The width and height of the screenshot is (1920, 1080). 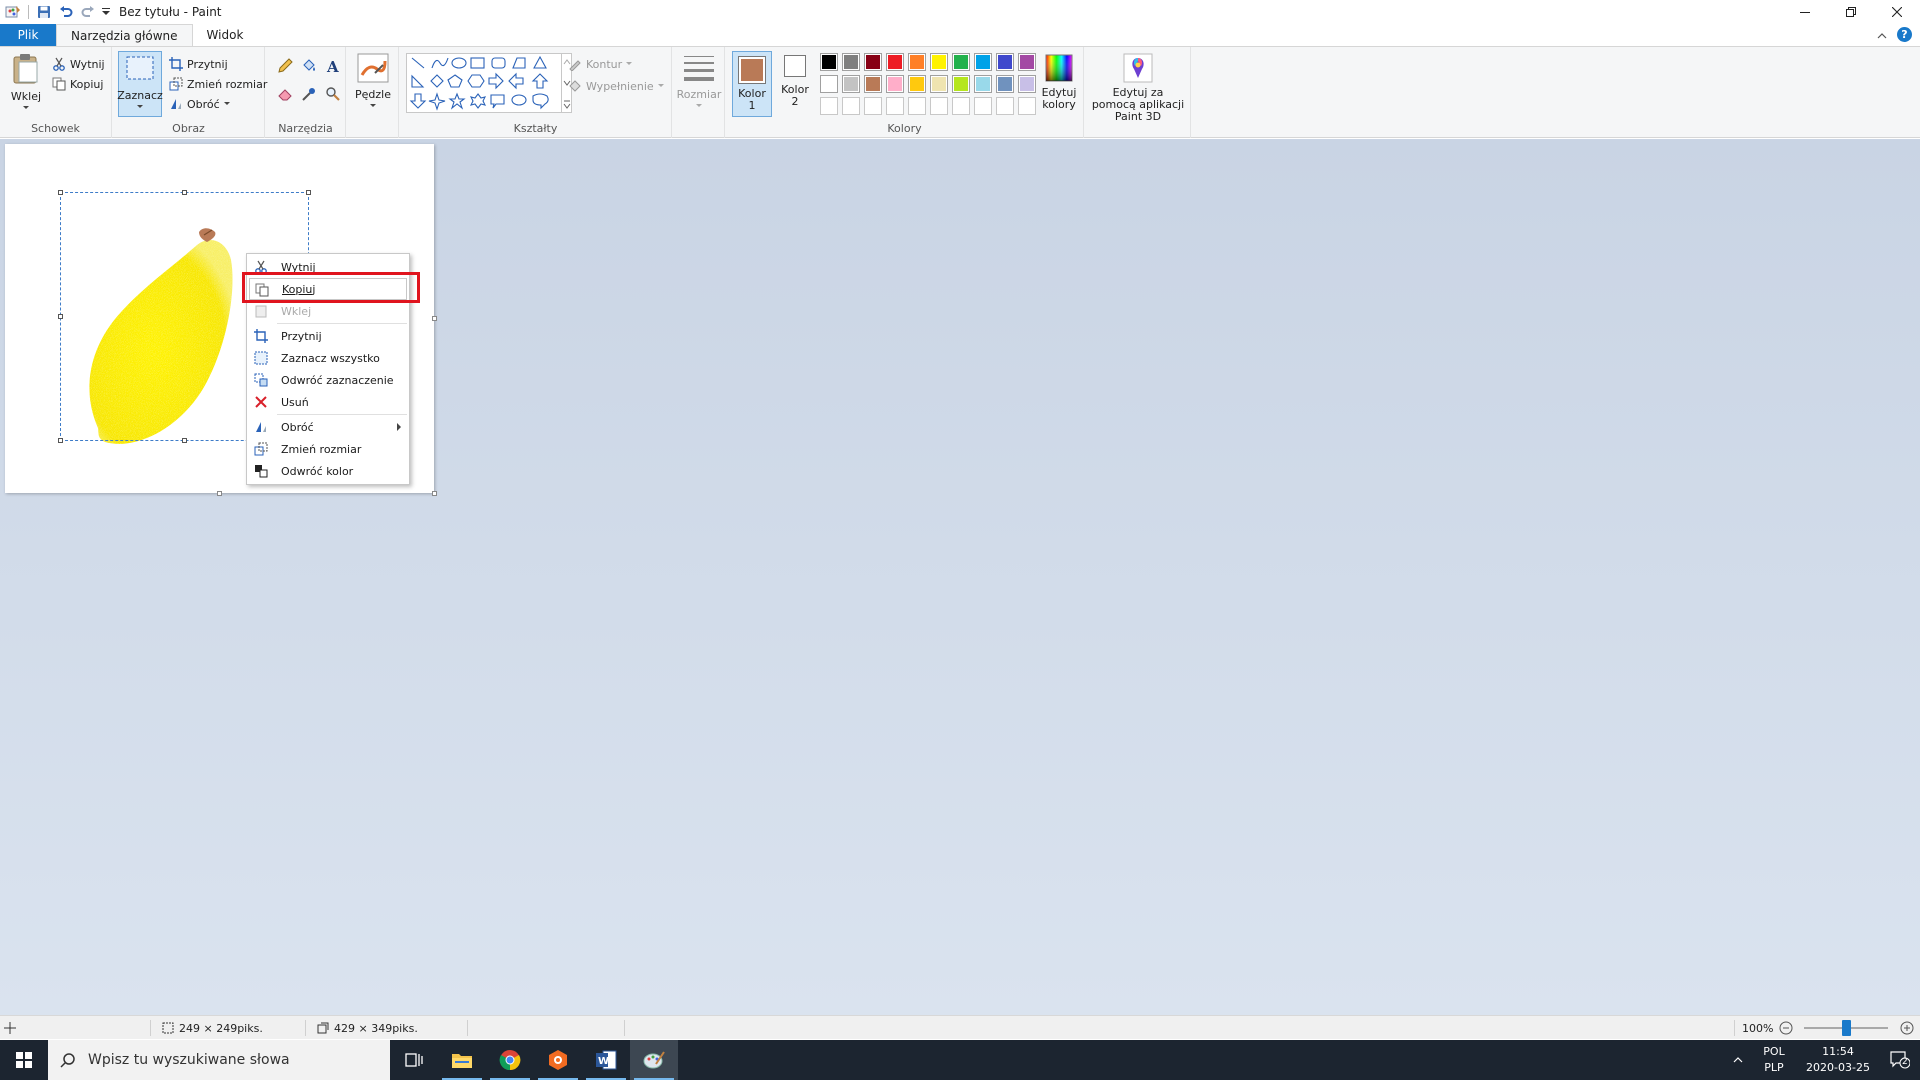 I want to click on cloud-callout-shape-icon, so click(x=540, y=101).